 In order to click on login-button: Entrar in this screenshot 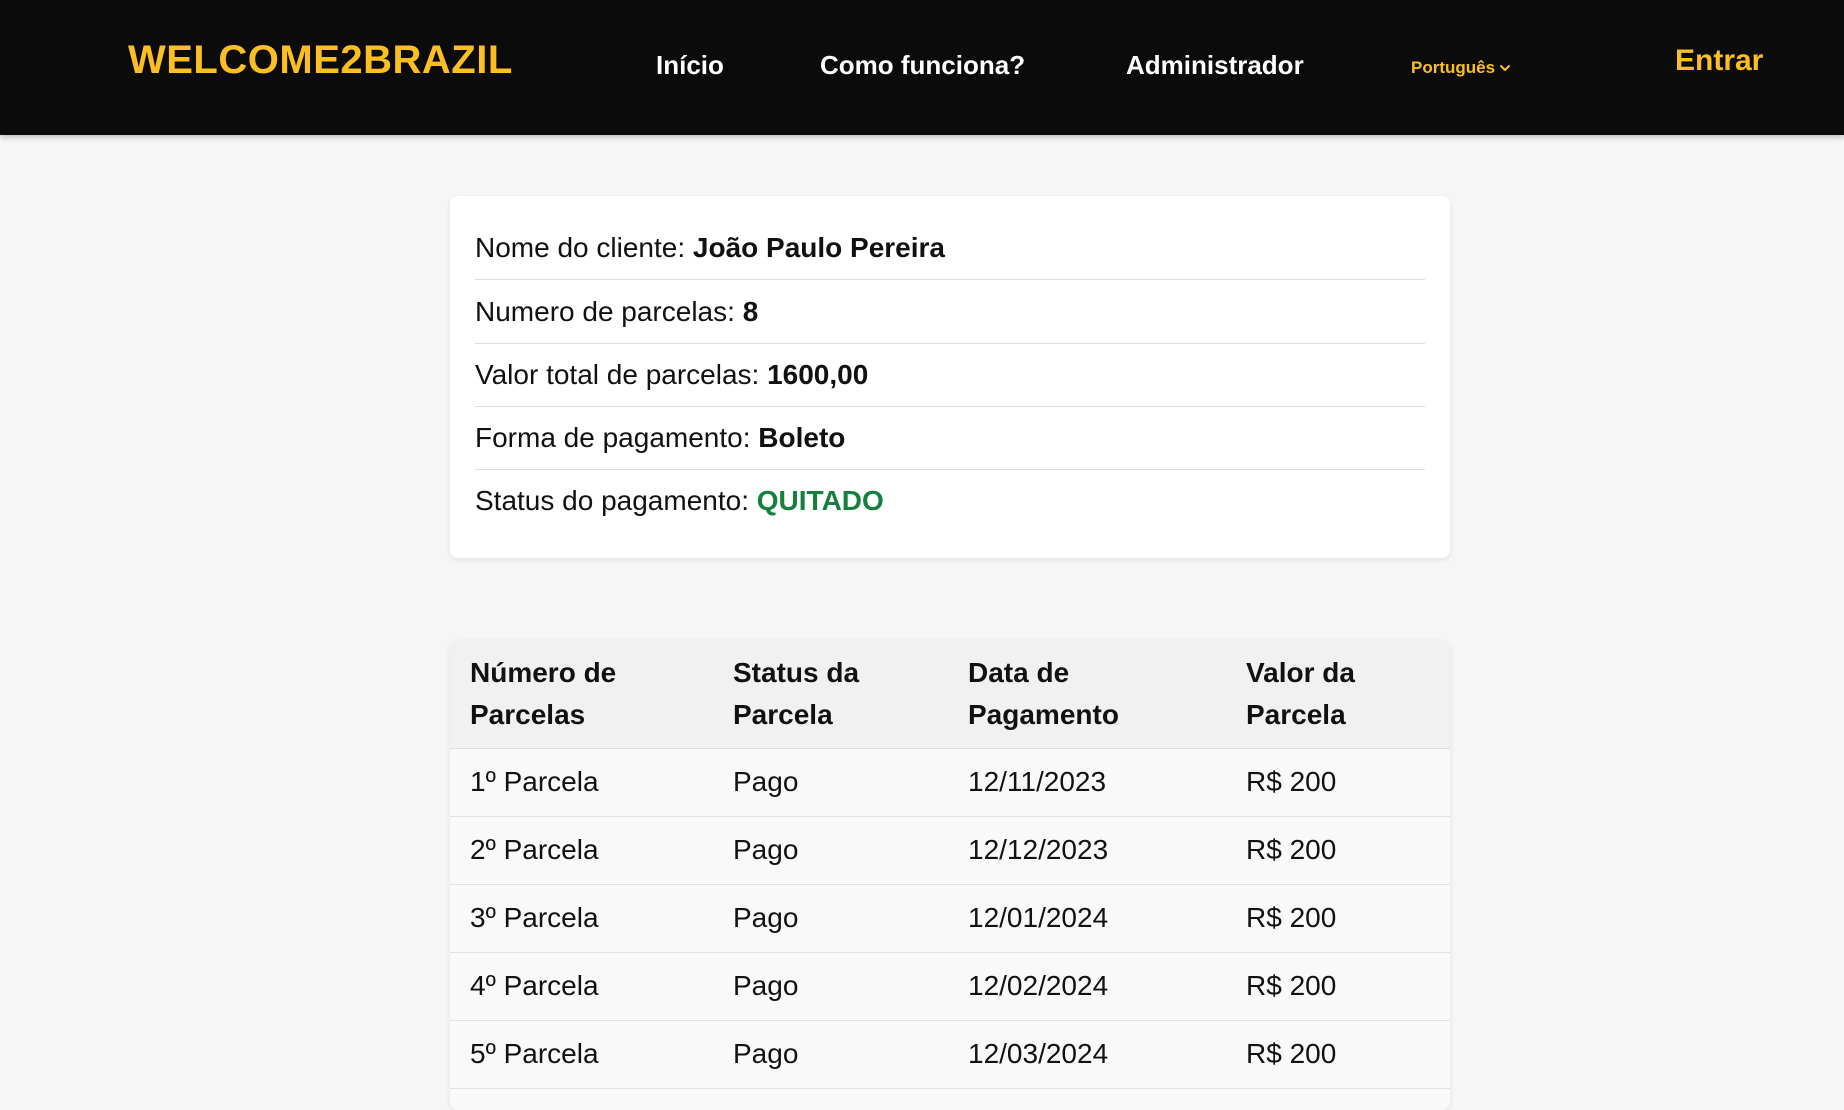, I will do `click(1719, 61)`.